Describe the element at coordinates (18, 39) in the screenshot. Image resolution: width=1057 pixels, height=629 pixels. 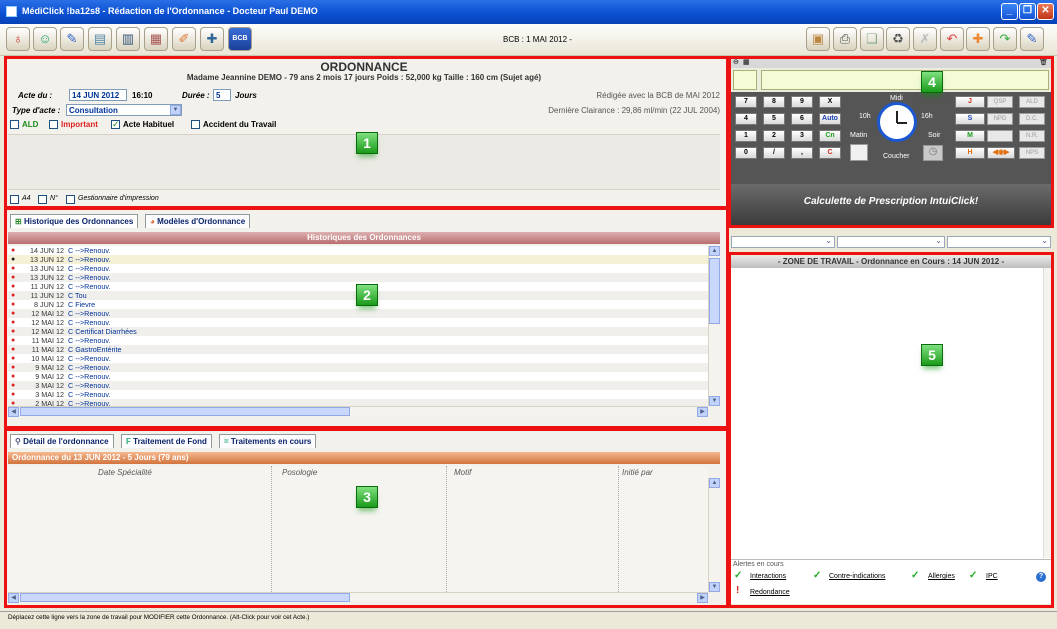
I see `stethoscope-icon: ♁` at that location.